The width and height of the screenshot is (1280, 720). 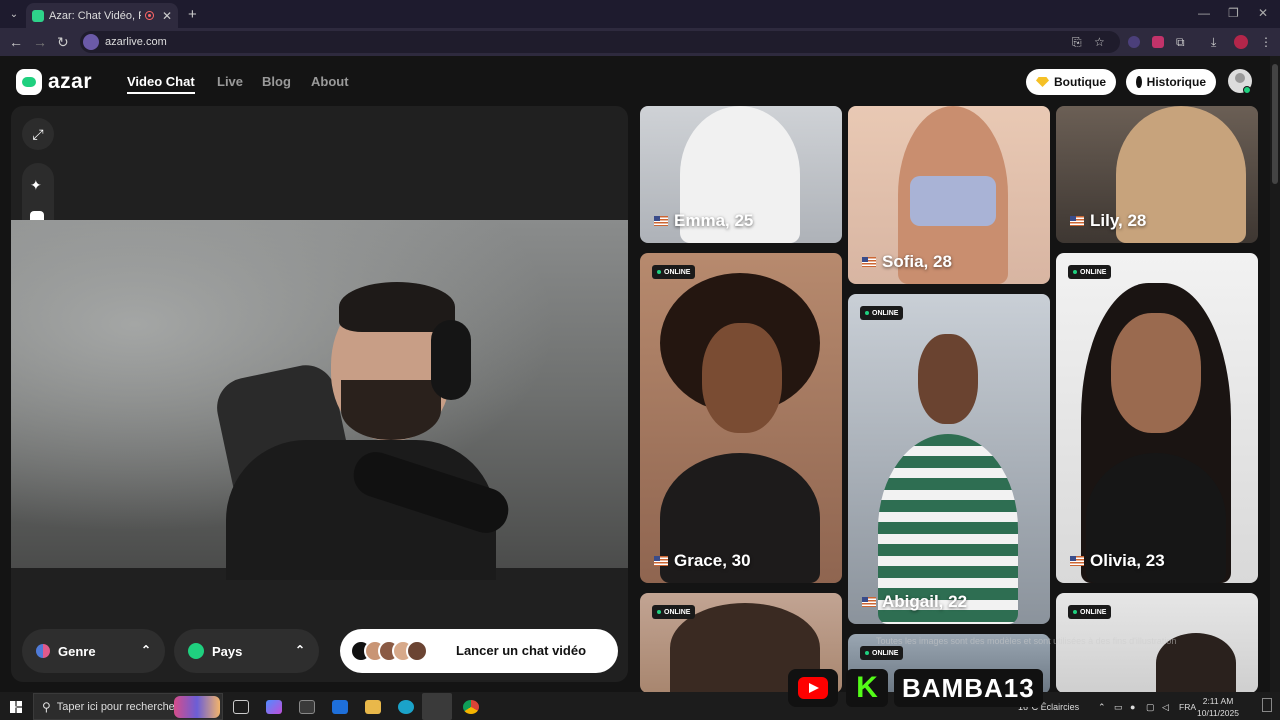 What do you see at coordinates (161, 84) in the screenshot?
I see `nav-video-chat: Video Chat` at bounding box center [161, 84].